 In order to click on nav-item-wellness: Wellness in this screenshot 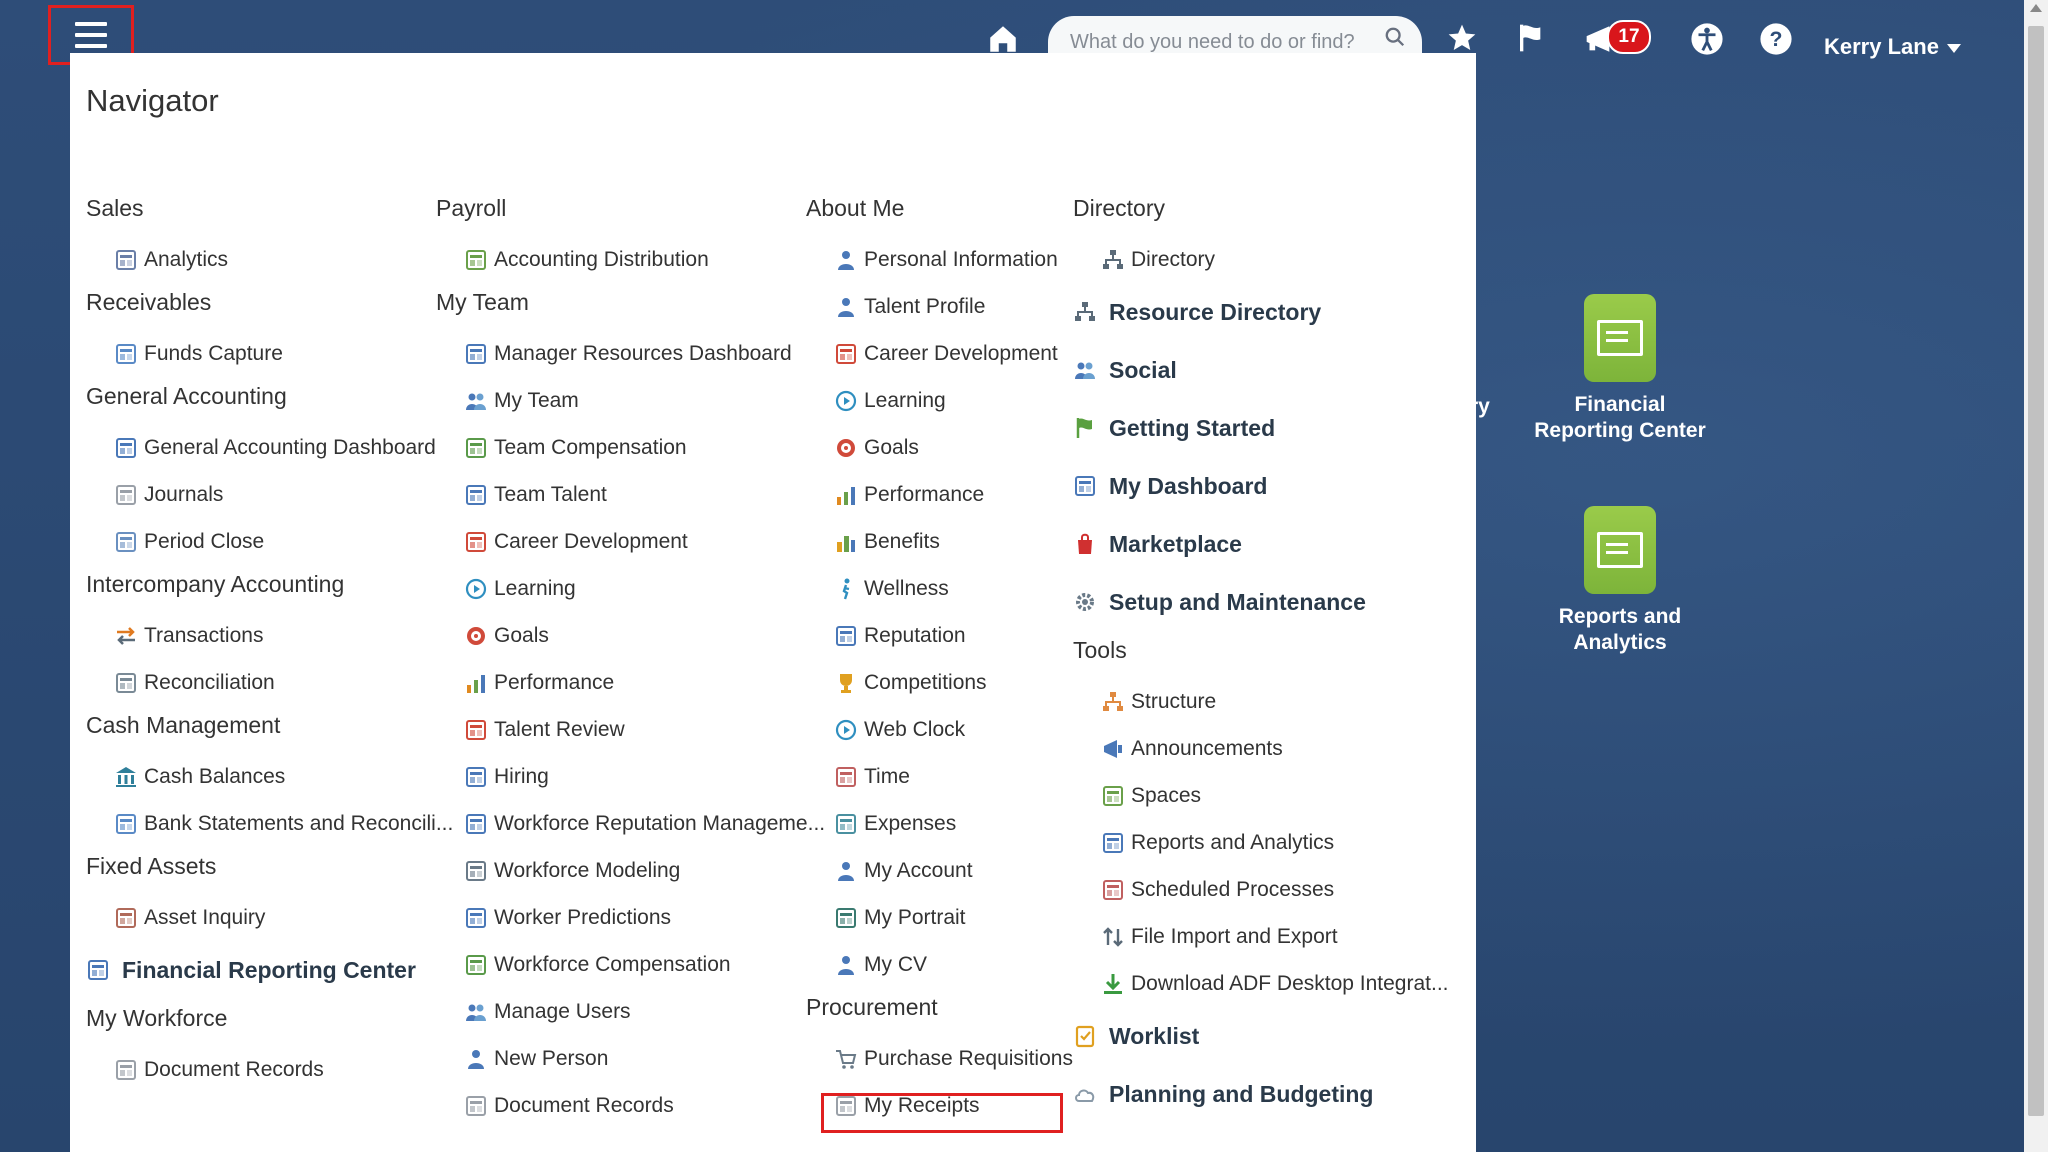, I will do `click(939, 588)`.